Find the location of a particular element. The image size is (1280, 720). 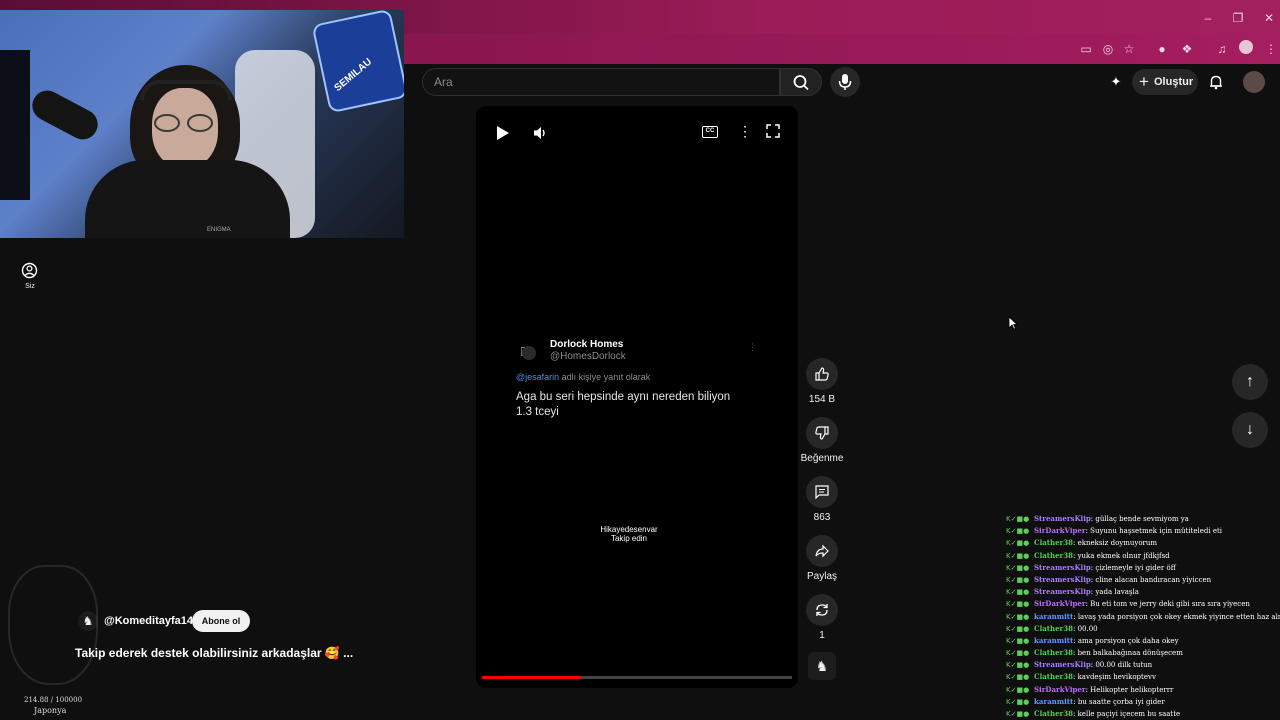

chat-message: K✓■● Clather38: kavdeşim hevikoptevv is located at coordinates (1143, 677).